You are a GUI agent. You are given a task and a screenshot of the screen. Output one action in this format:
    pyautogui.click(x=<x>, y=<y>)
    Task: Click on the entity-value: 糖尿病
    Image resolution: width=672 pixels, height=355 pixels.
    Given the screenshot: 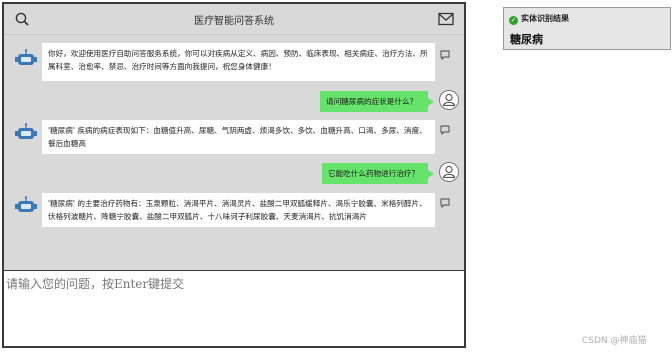 What is the action you would take?
    pyautogui.click(x=526, y=39)
    